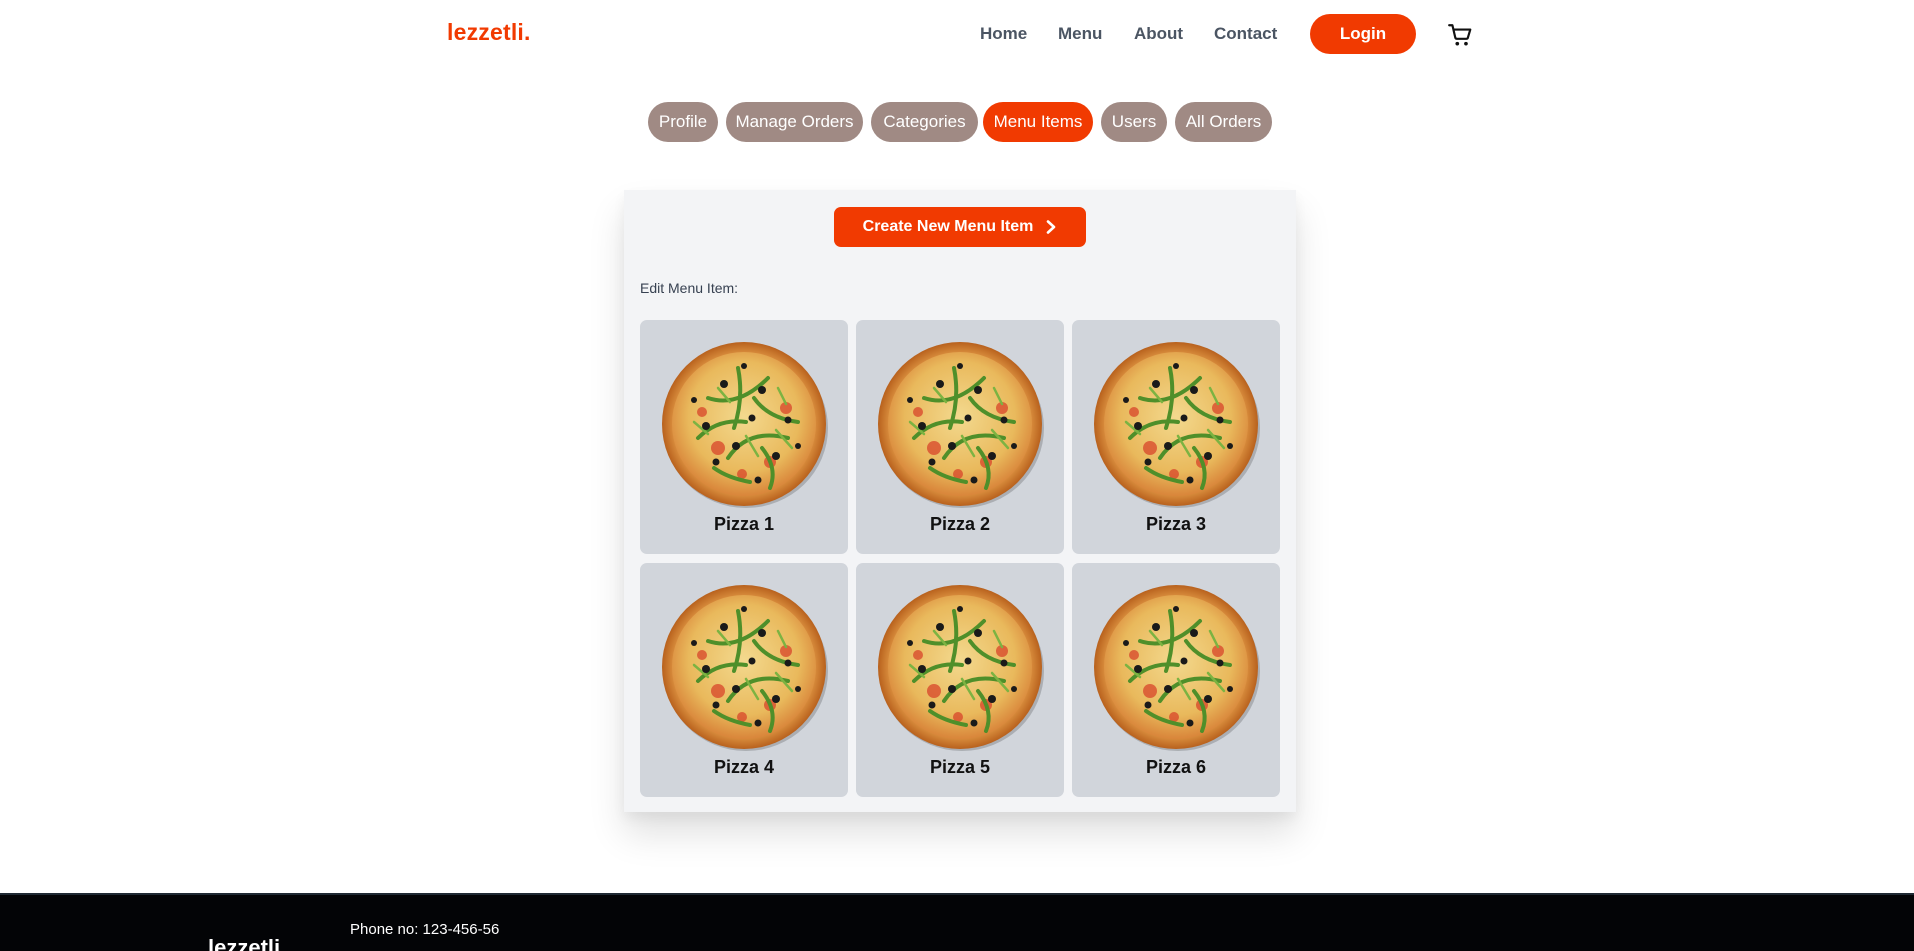  Describe the element at coordinates (957, 35) in the screenshot. I see `site-header: lezzetli. Home Menu About Contact Login` at that location.